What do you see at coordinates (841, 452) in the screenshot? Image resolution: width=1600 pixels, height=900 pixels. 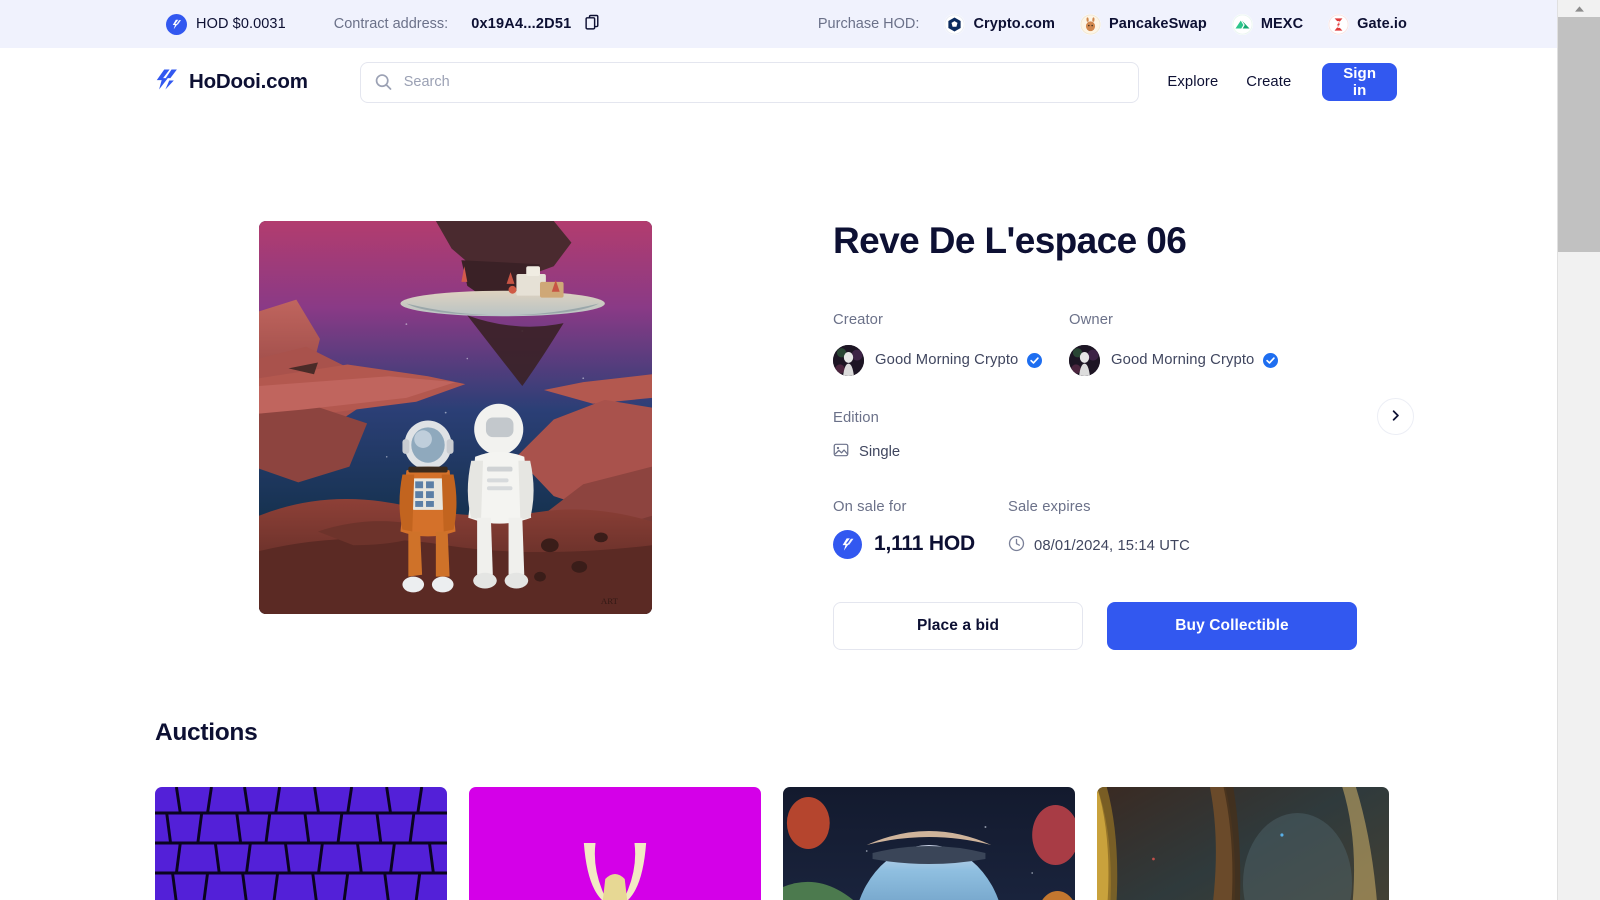 I see `image-icon` at bounding box center [841, 452].